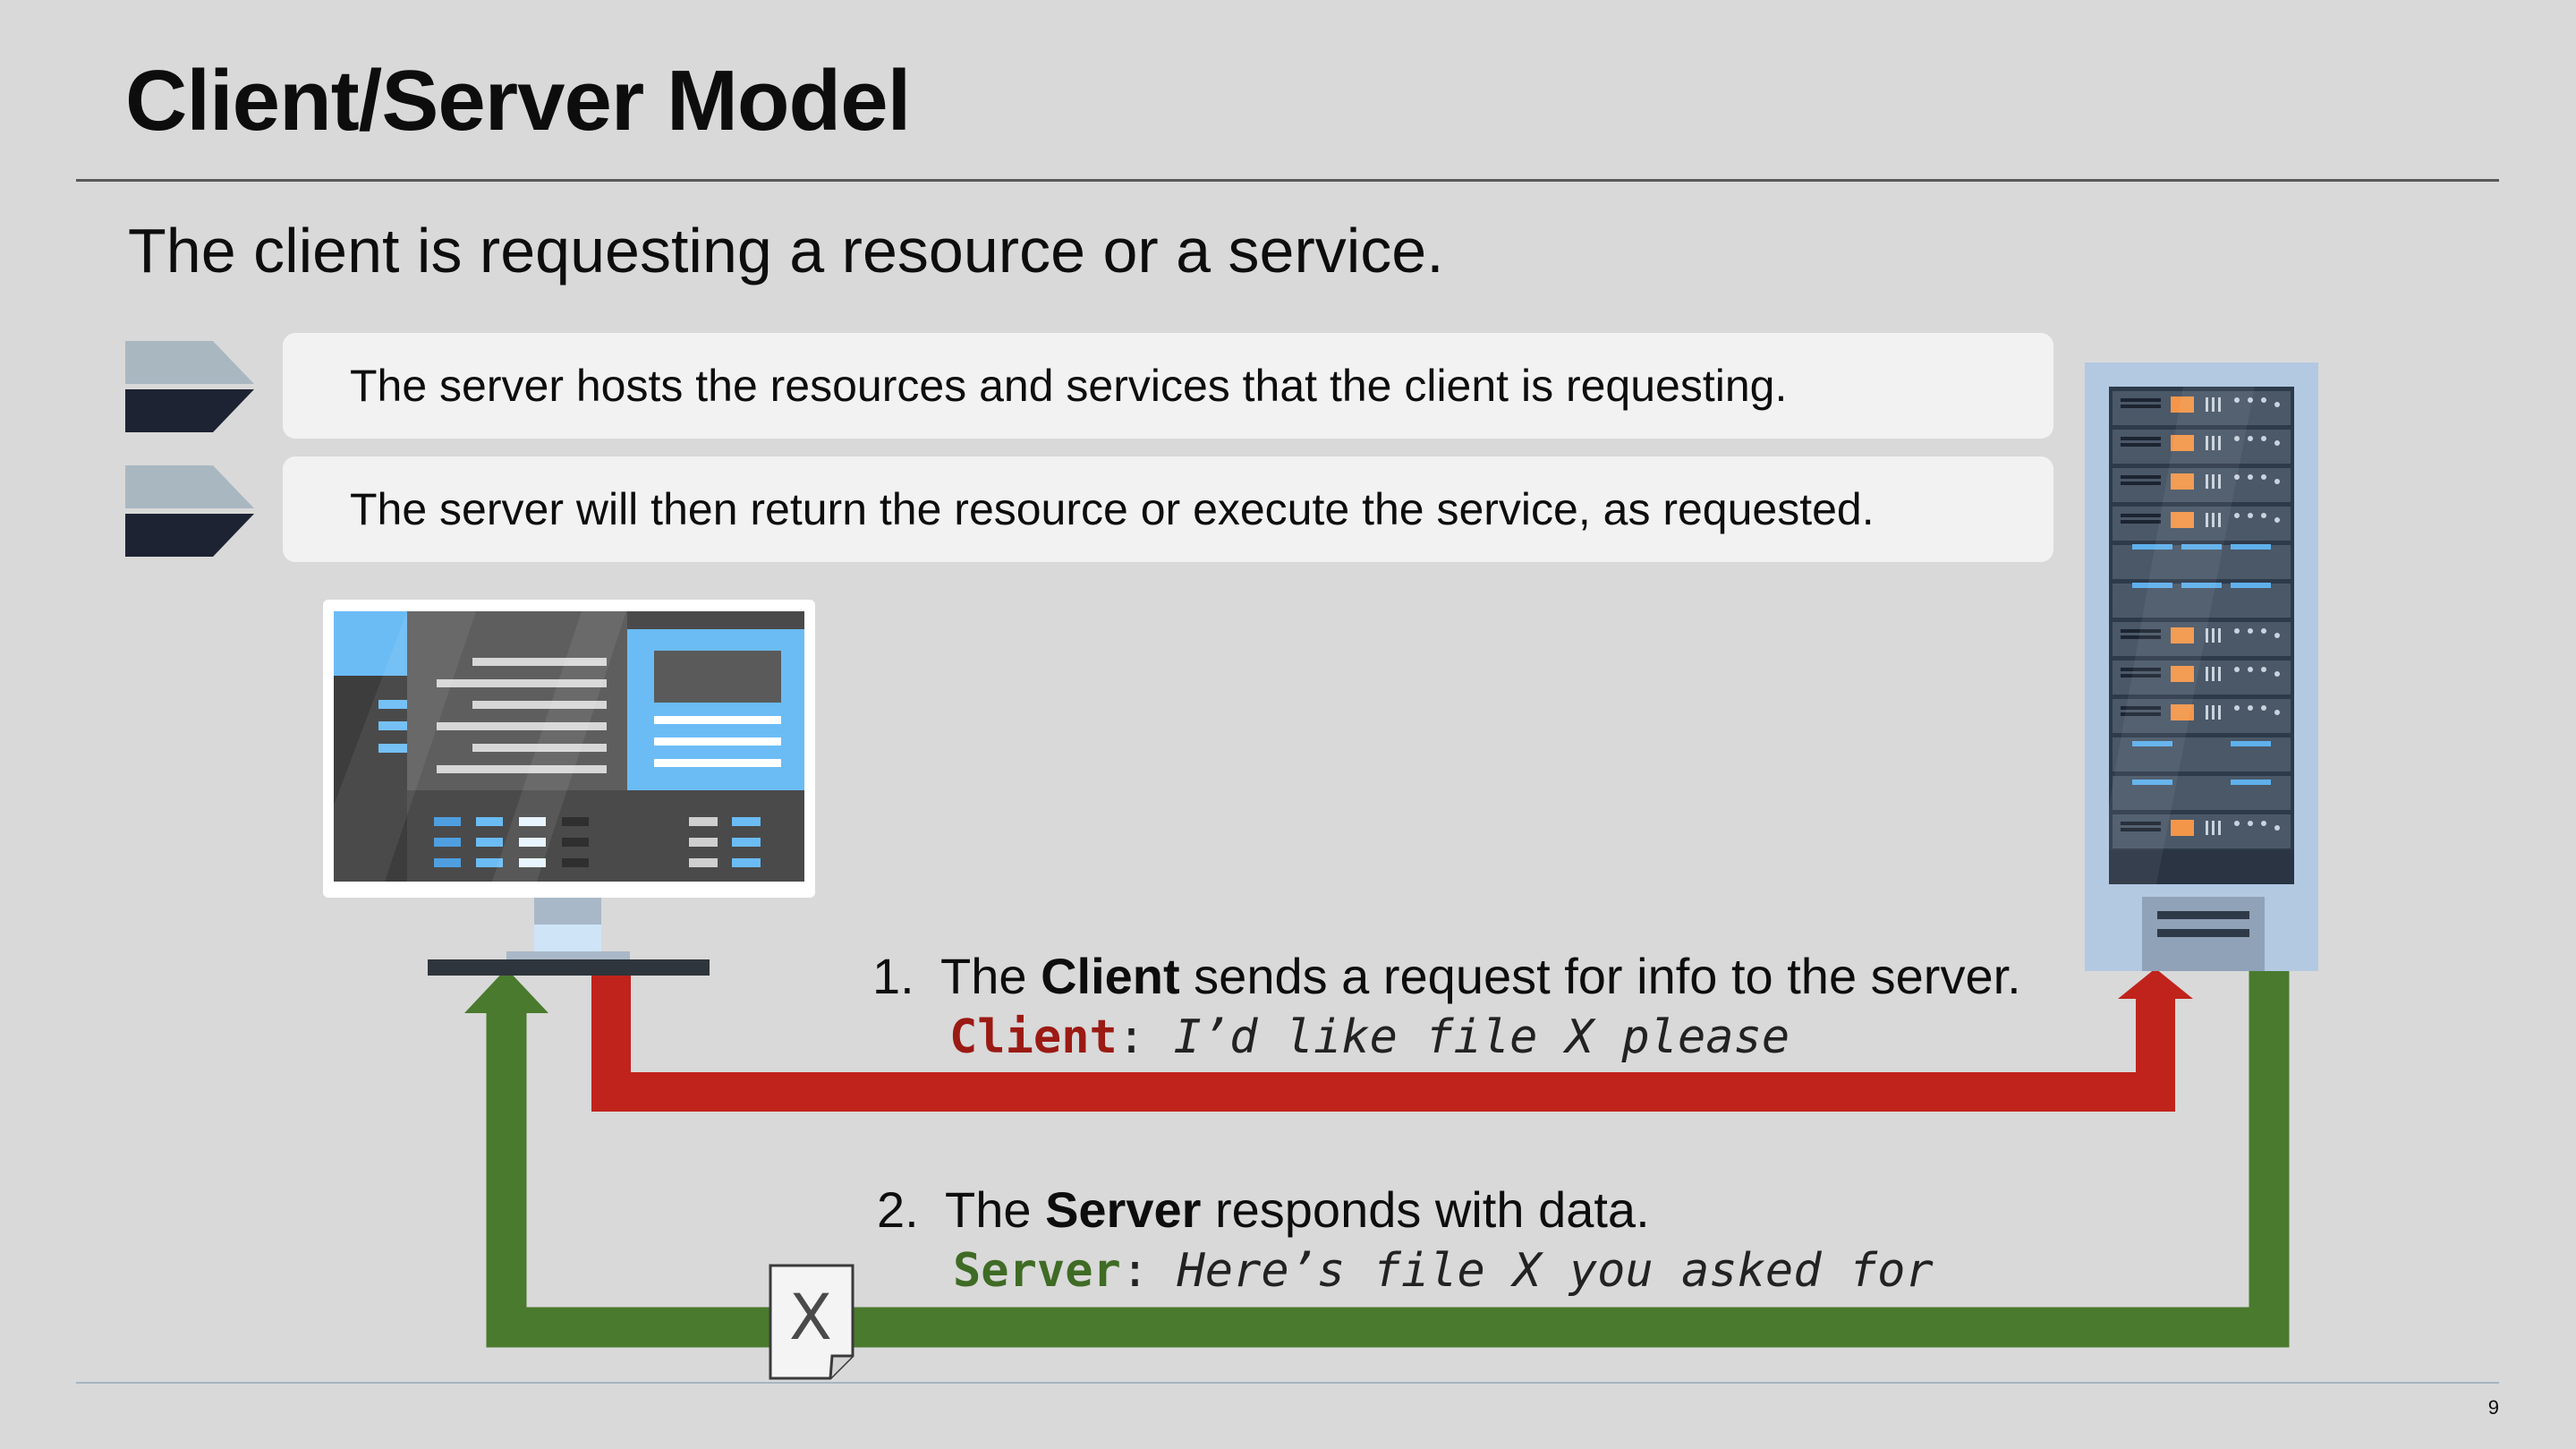  Describe the element at coordinates (893, 976) in the screenshot. I see `step-number: 1.` at that location.